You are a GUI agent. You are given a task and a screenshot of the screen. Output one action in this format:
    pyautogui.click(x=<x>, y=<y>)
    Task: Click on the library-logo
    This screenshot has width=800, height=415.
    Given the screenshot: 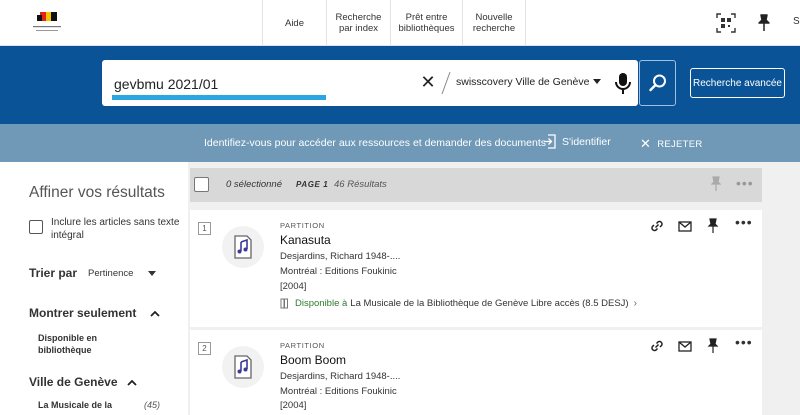 What is the action you would take?
    pyautogui.click(x=47, y=24)
    